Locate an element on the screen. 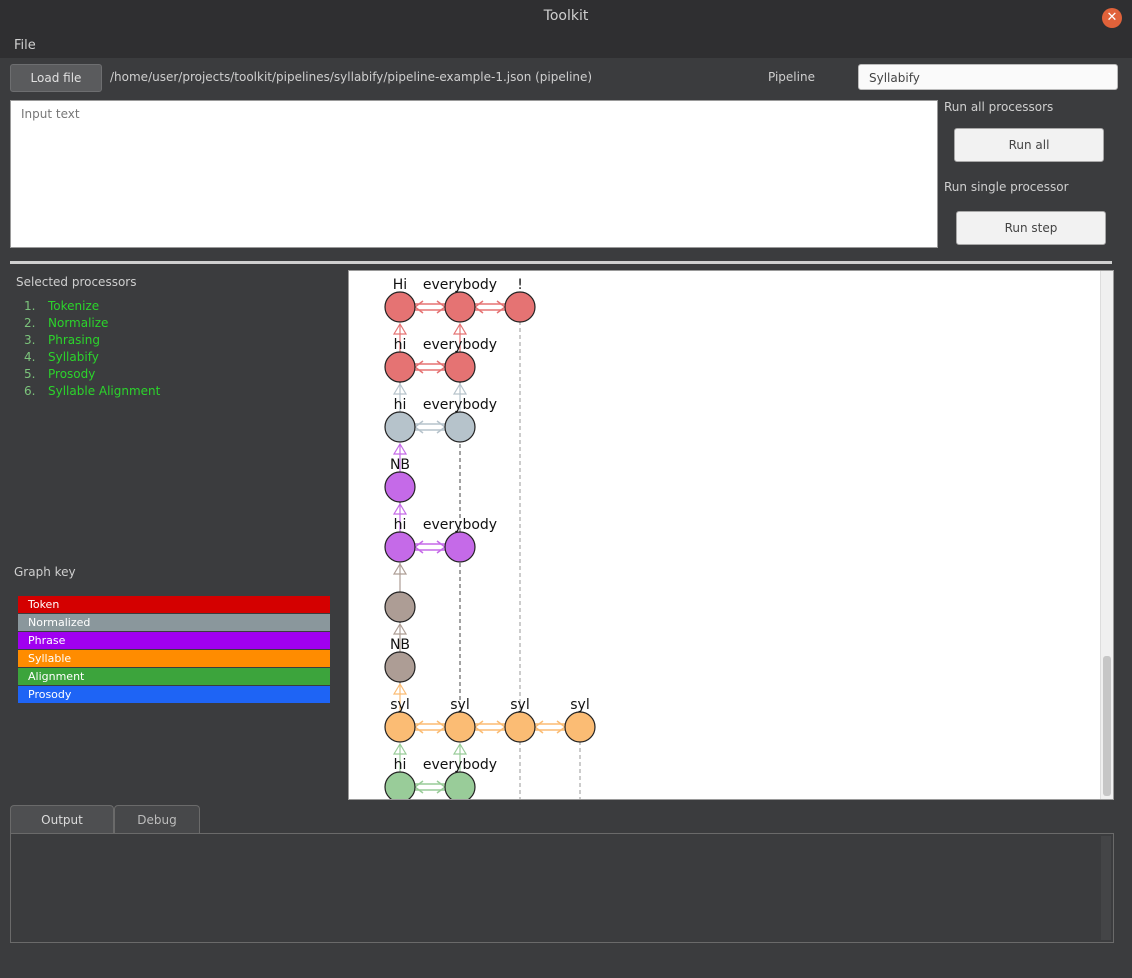 The image size is (1132, 978). window-title: Toolkit is located at coordinates (566, 16).